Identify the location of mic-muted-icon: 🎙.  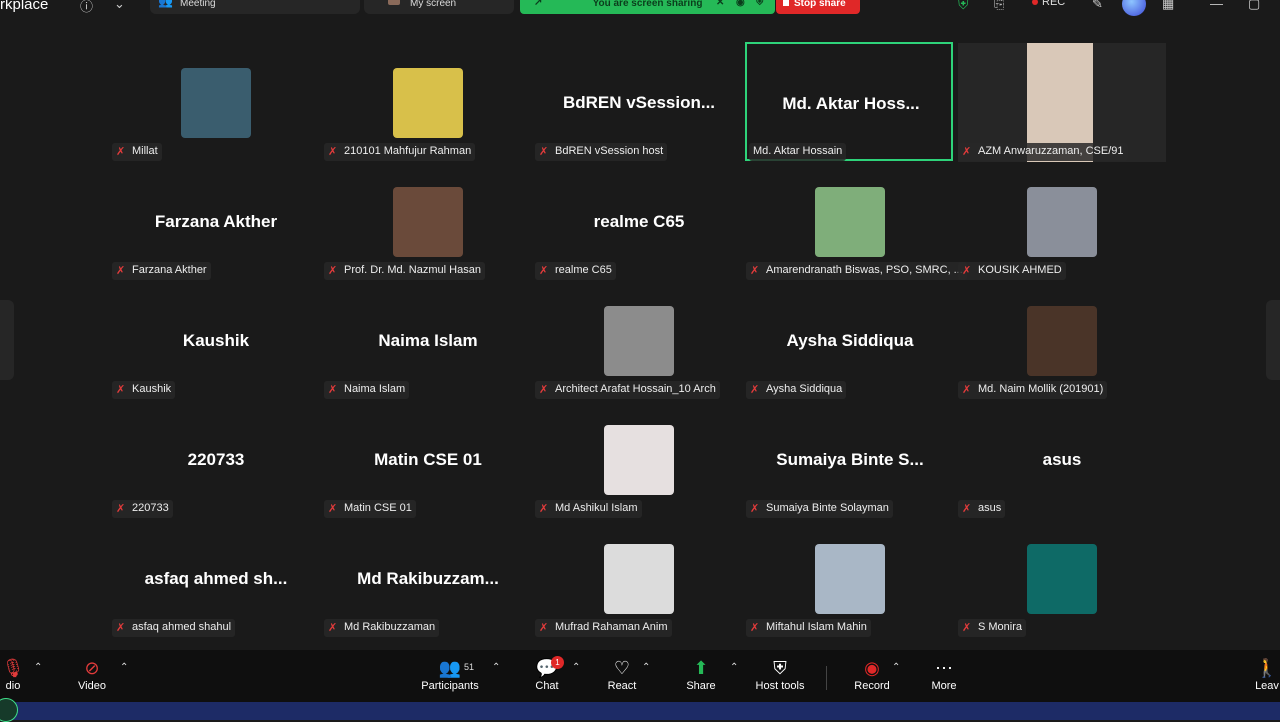
(13, 668).